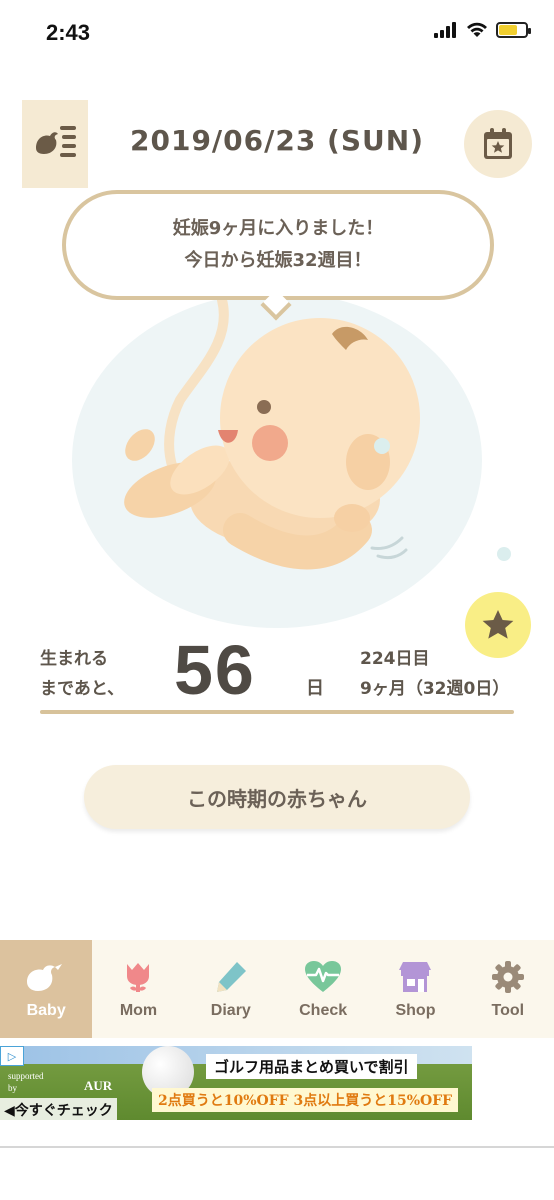 This screenshot has height=1200, width=554. I want to click on tab-diary-label: Diary, so click(230, 1010).